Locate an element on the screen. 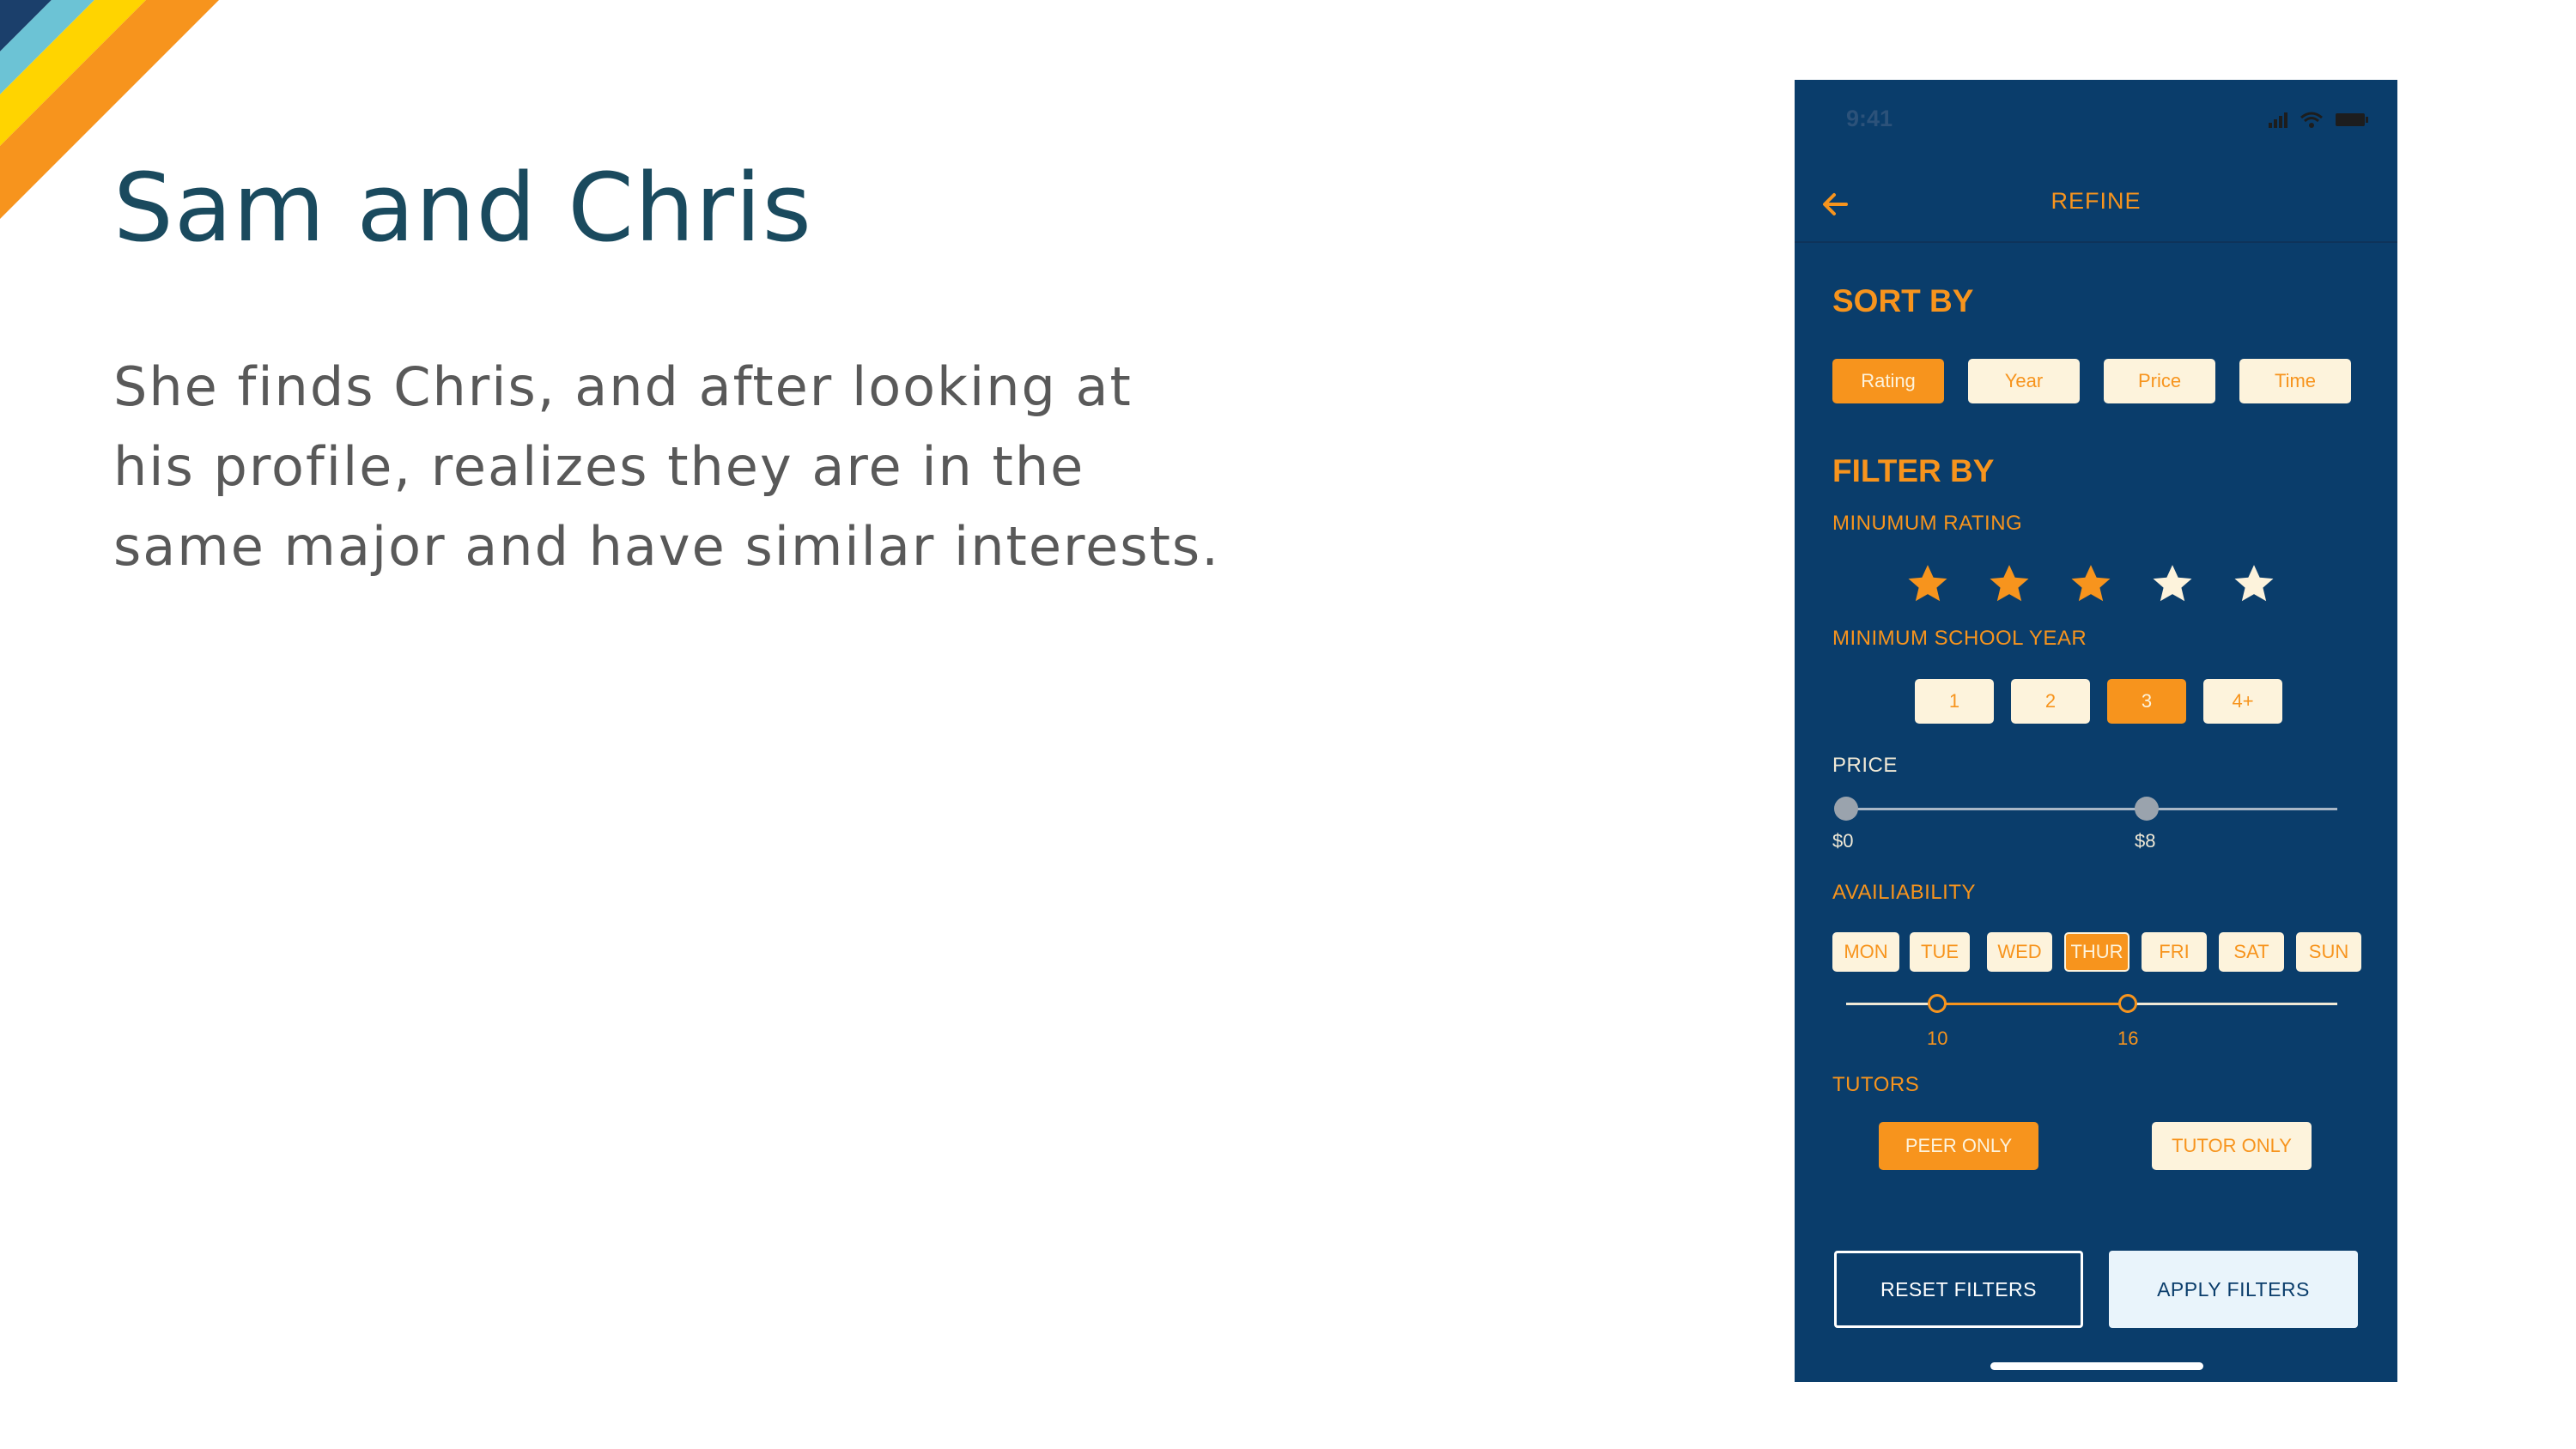  year-chip-1: 1 is located at coordinates (1954, 701).